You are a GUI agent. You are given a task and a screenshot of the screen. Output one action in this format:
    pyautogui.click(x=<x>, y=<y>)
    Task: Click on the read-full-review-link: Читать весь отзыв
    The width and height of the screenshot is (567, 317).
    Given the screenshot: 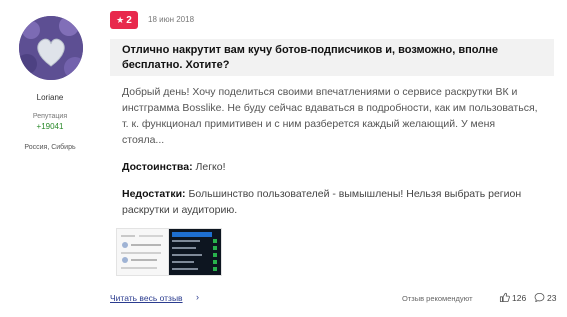 What is the action you would take?
    pyautogui.click(x=146, y=298)
    